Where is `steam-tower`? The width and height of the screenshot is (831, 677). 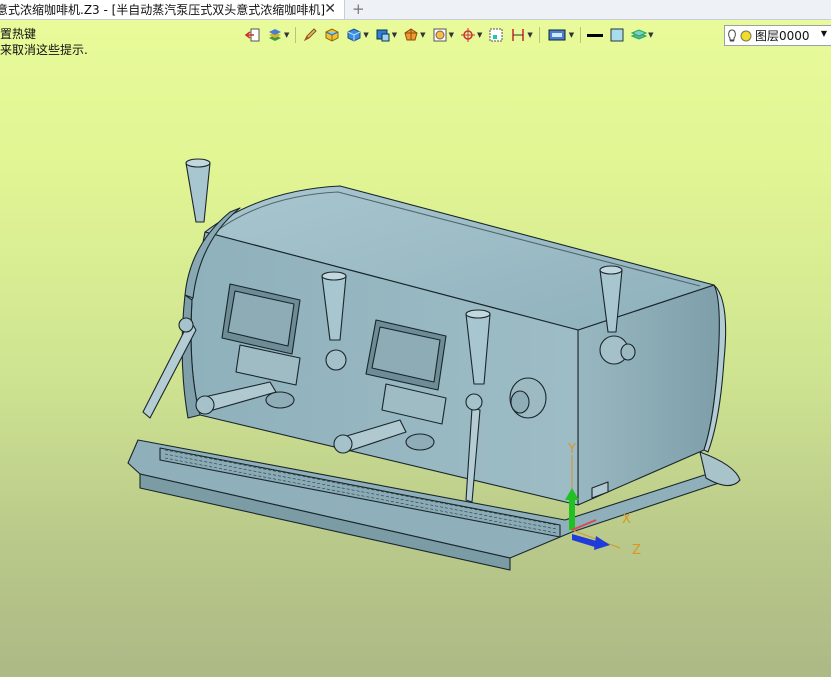 steam-tower is located at coordinates (198, 191).